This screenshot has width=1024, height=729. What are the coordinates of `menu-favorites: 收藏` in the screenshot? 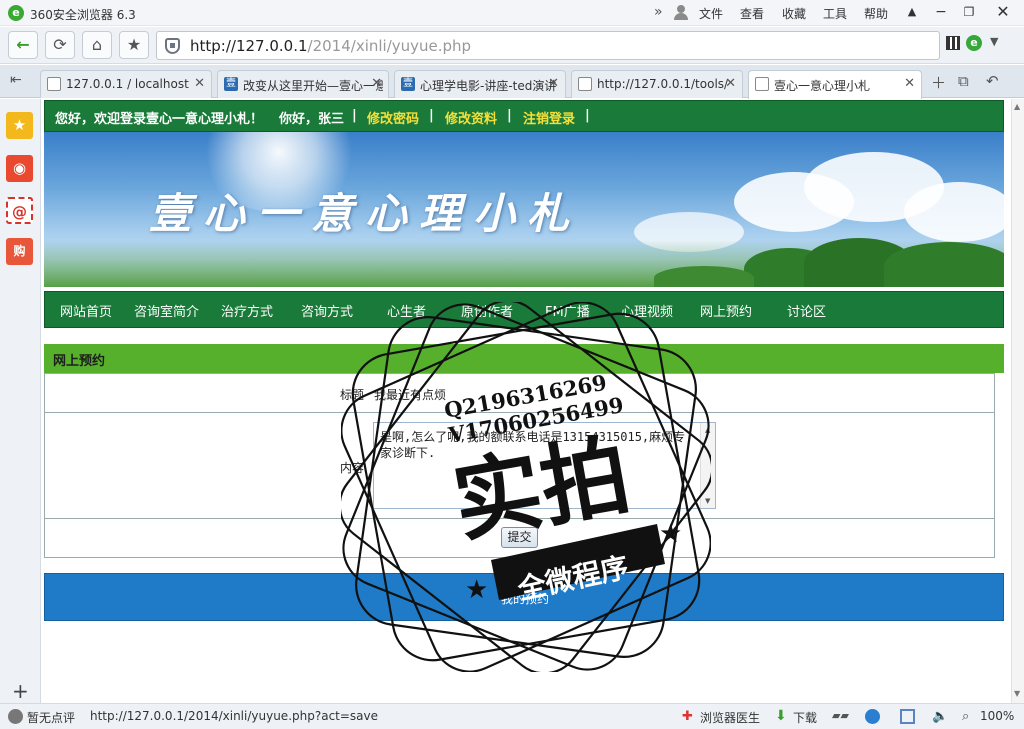 It's located at (794, 13).